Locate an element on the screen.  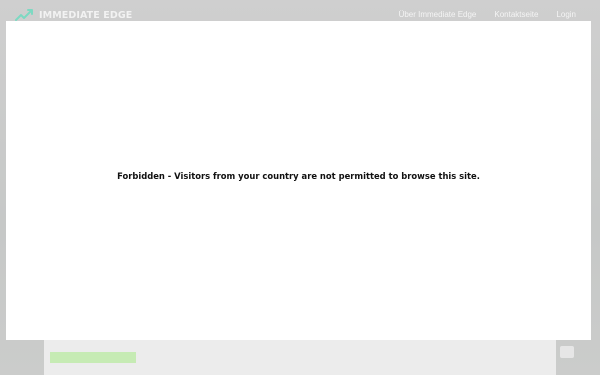
signup-button is located at coordinates (93, 357).